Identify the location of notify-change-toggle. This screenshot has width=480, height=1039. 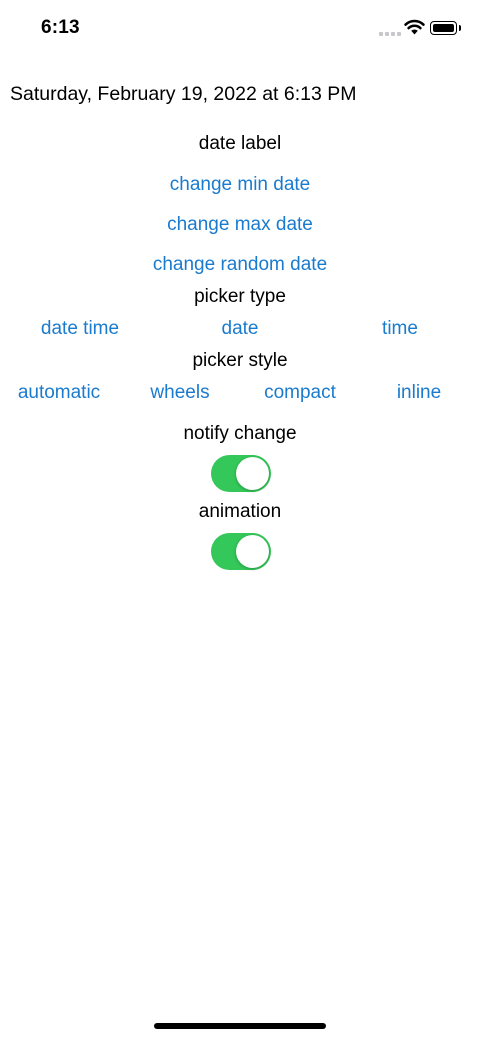
(241, 473).